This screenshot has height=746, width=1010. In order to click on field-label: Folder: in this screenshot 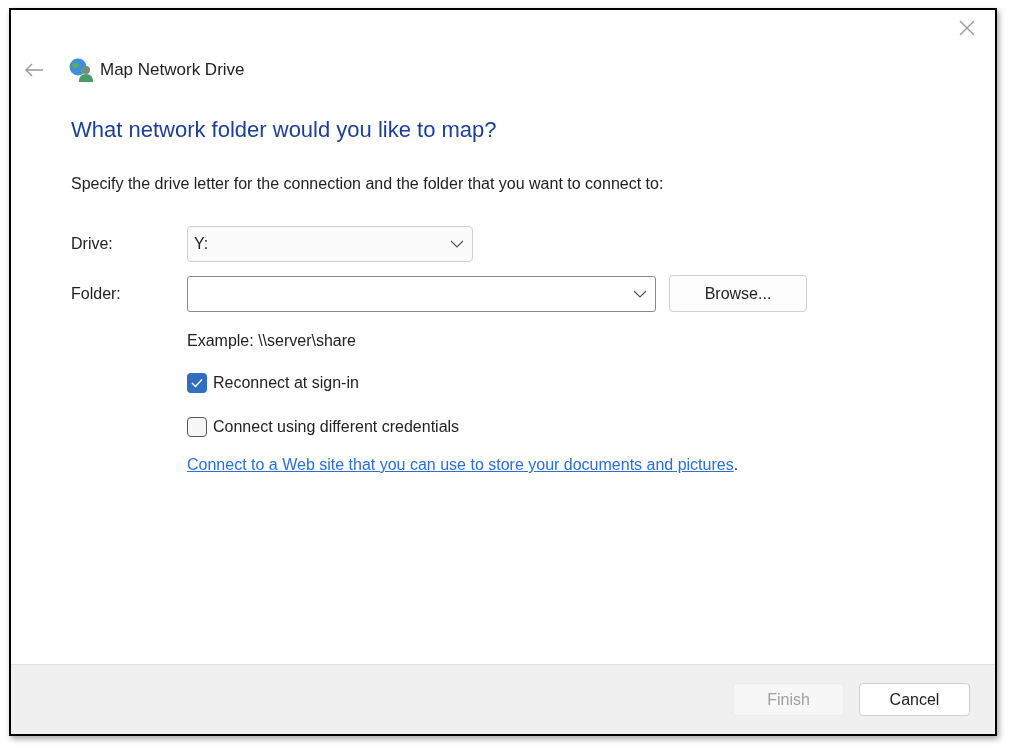, I will do `click(96, 293)`.